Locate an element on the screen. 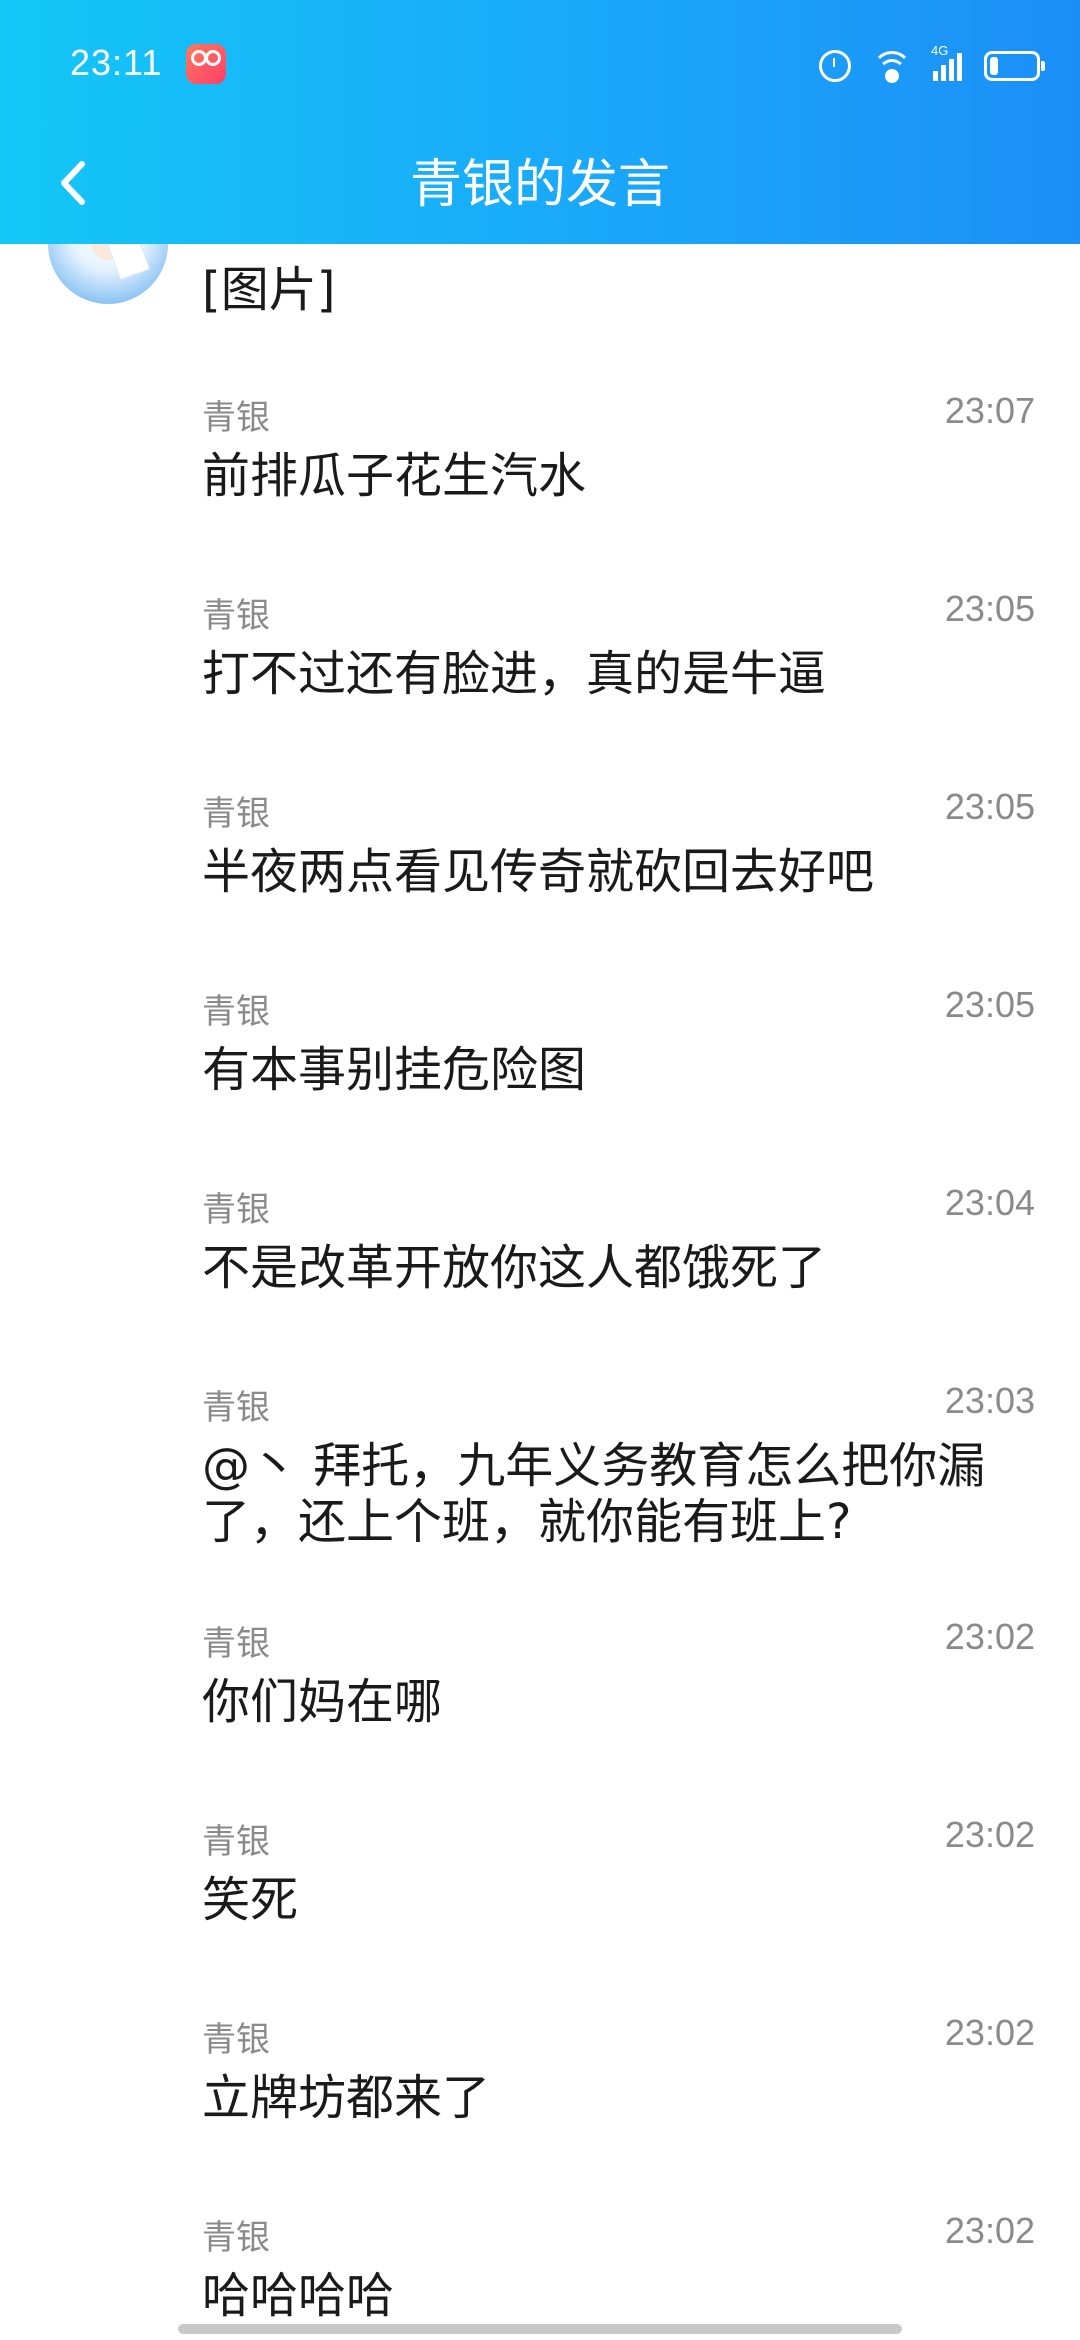 The height and width of the screenshot is (2340, 1080). message-text: 你们妈在哪 is located at coordinates (322, 1702).